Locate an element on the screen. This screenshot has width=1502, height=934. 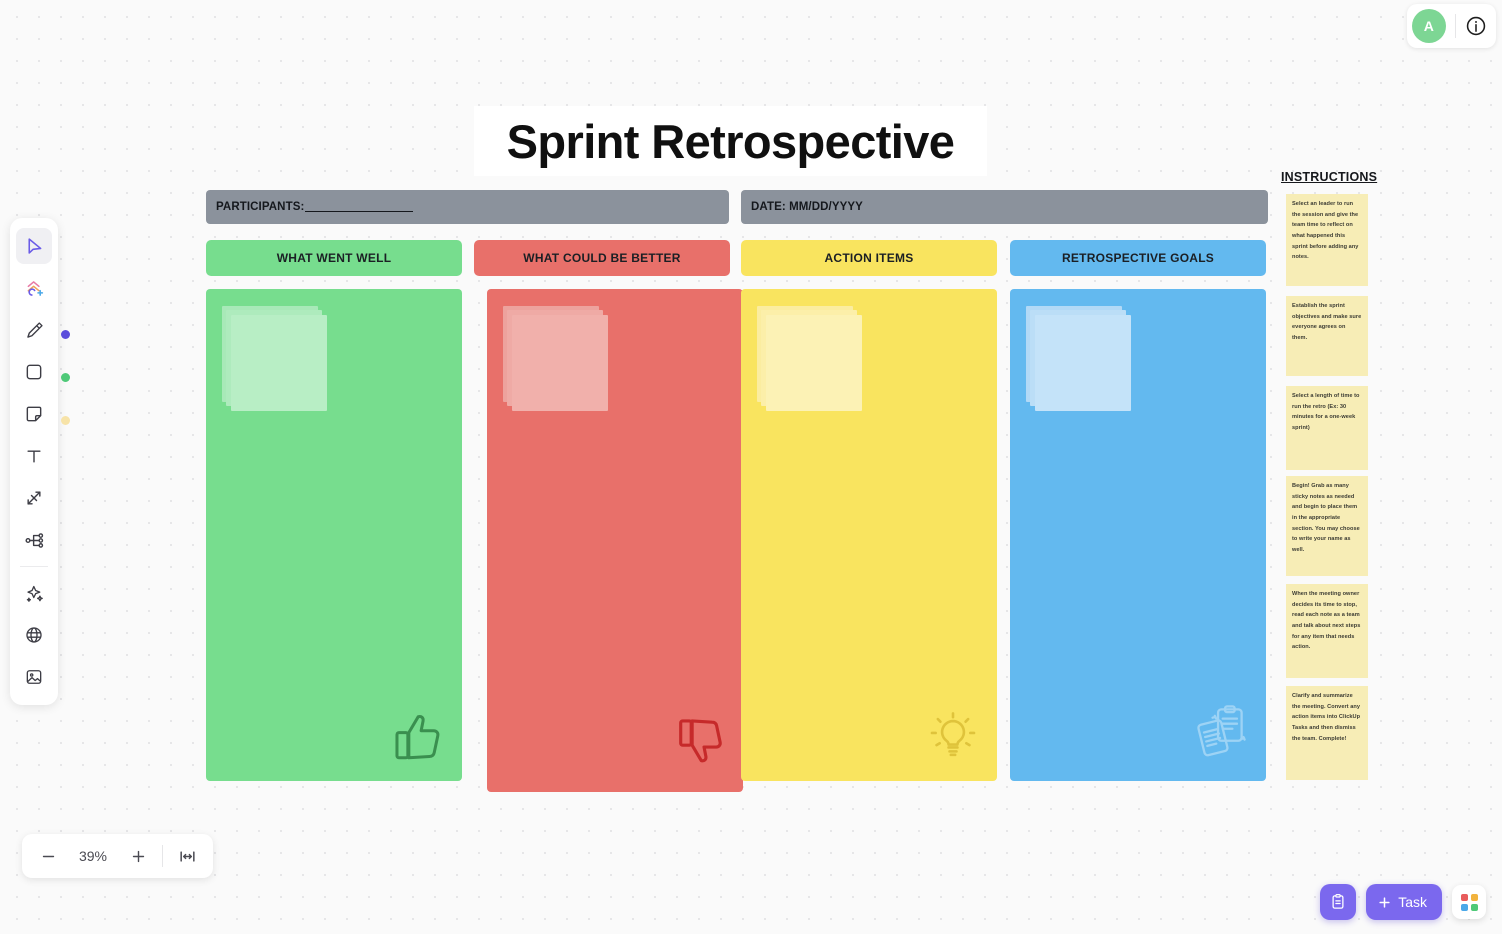
column-header-label: WHAT COULD BE BETTER is located at coordinates (602, 258).